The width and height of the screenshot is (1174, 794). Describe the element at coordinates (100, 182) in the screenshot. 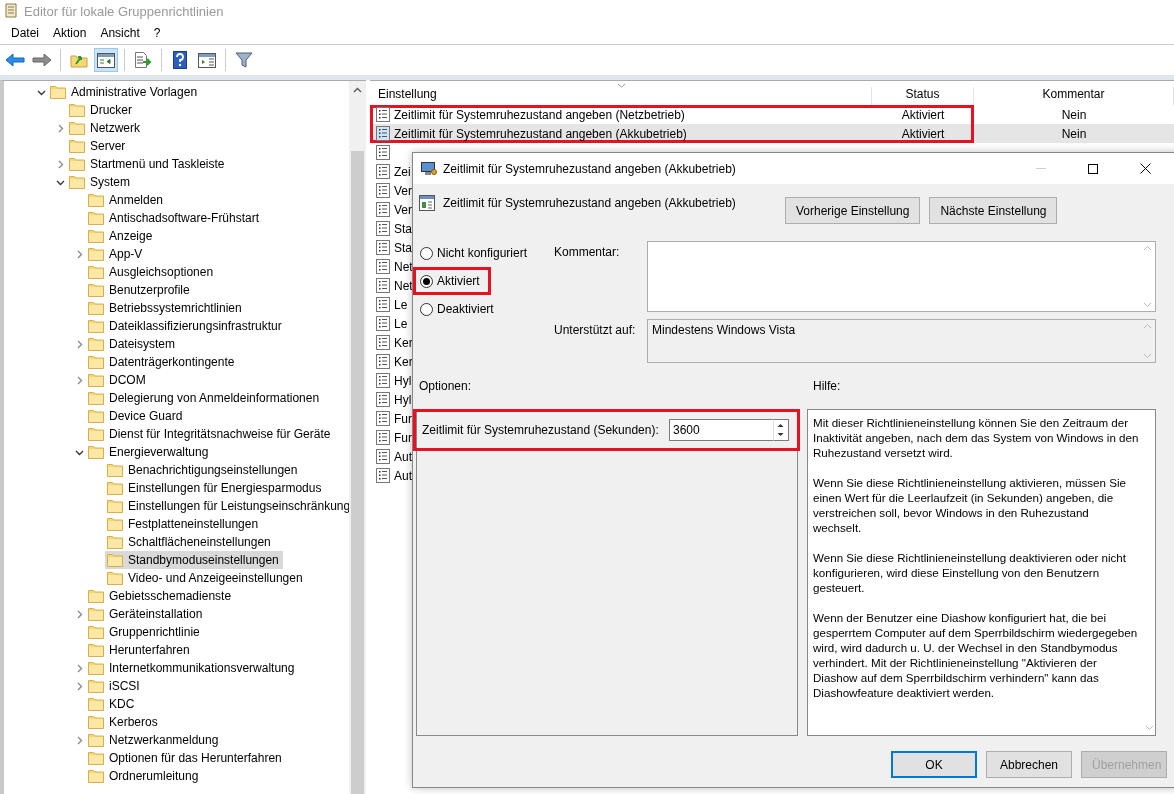

I see `tree-item: System` at that location.